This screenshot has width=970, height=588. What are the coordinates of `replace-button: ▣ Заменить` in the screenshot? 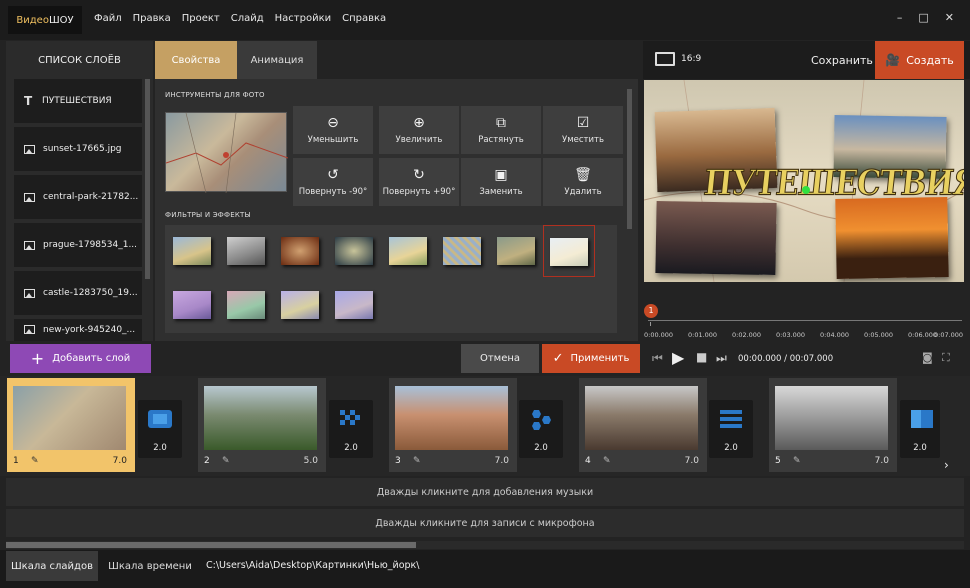 It's located at (501, 182).